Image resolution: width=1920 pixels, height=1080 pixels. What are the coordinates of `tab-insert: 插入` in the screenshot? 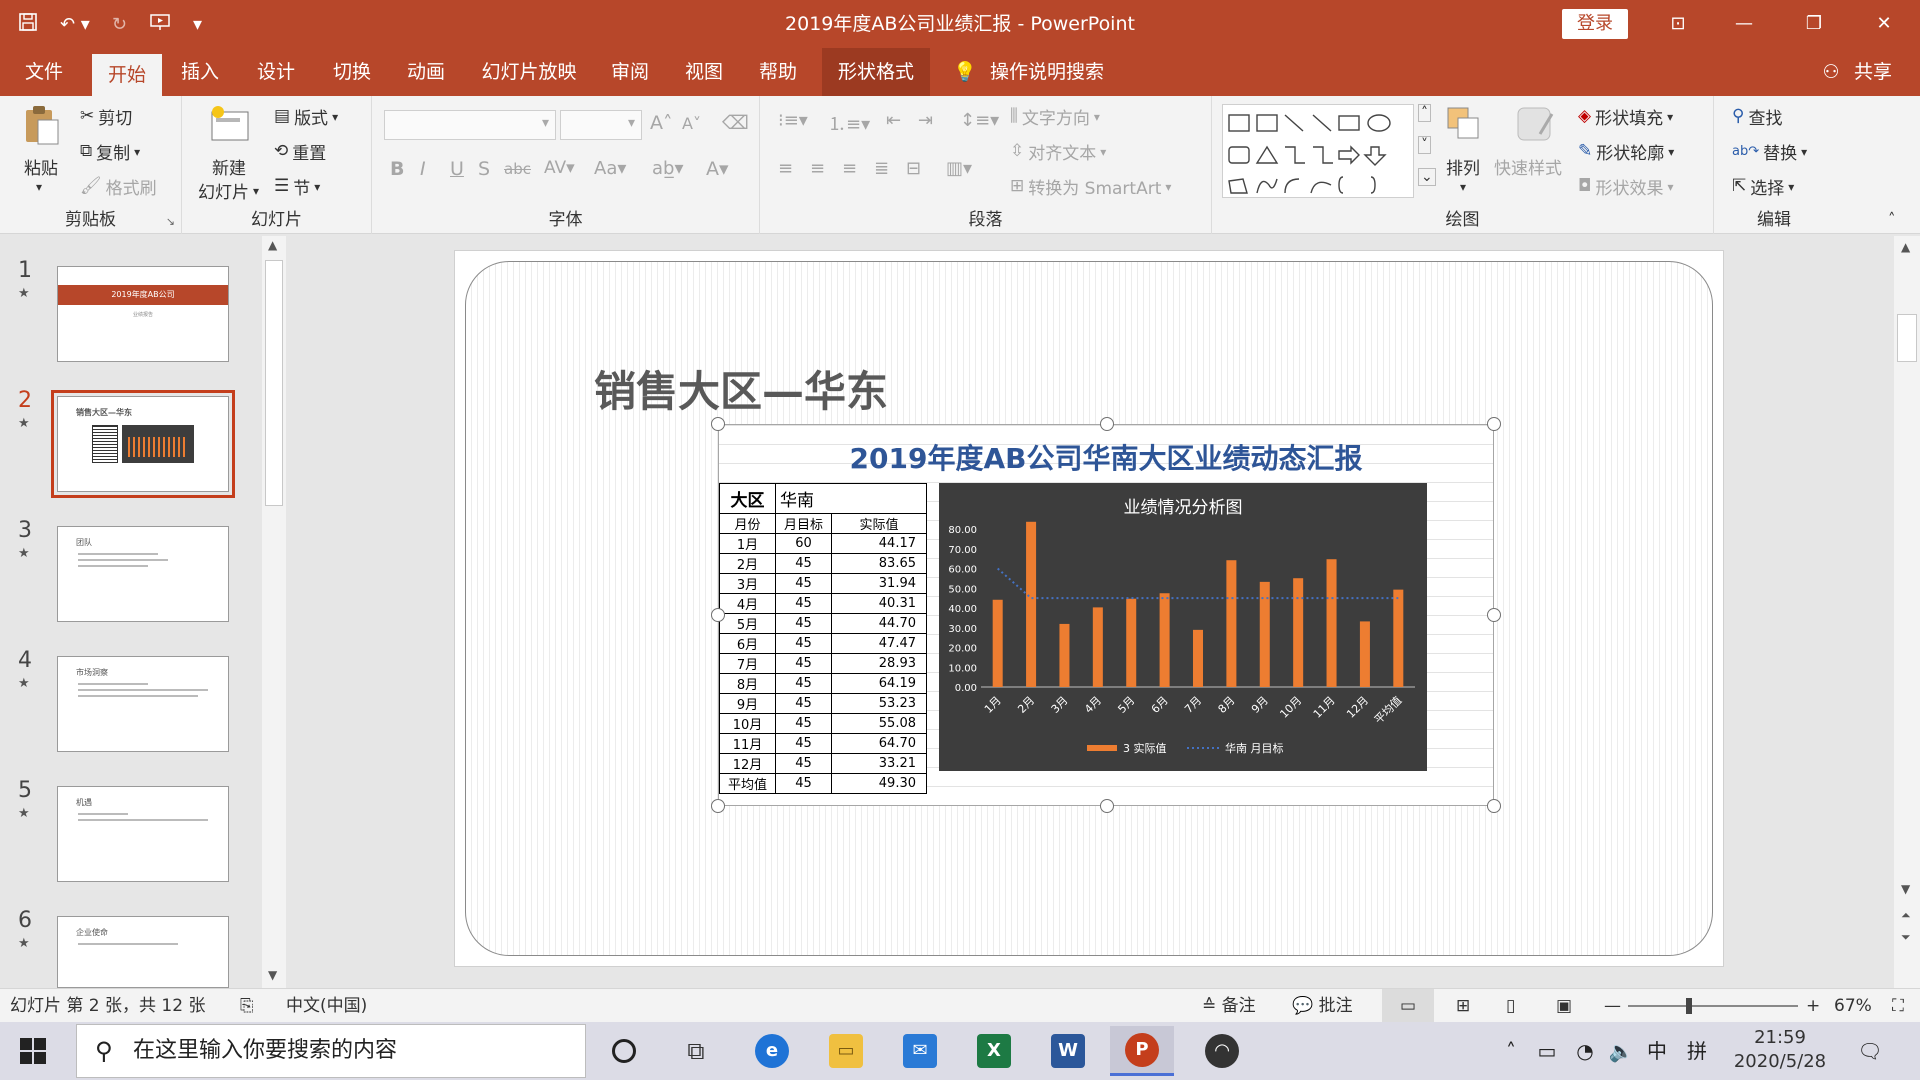 It's located at (200, 72).